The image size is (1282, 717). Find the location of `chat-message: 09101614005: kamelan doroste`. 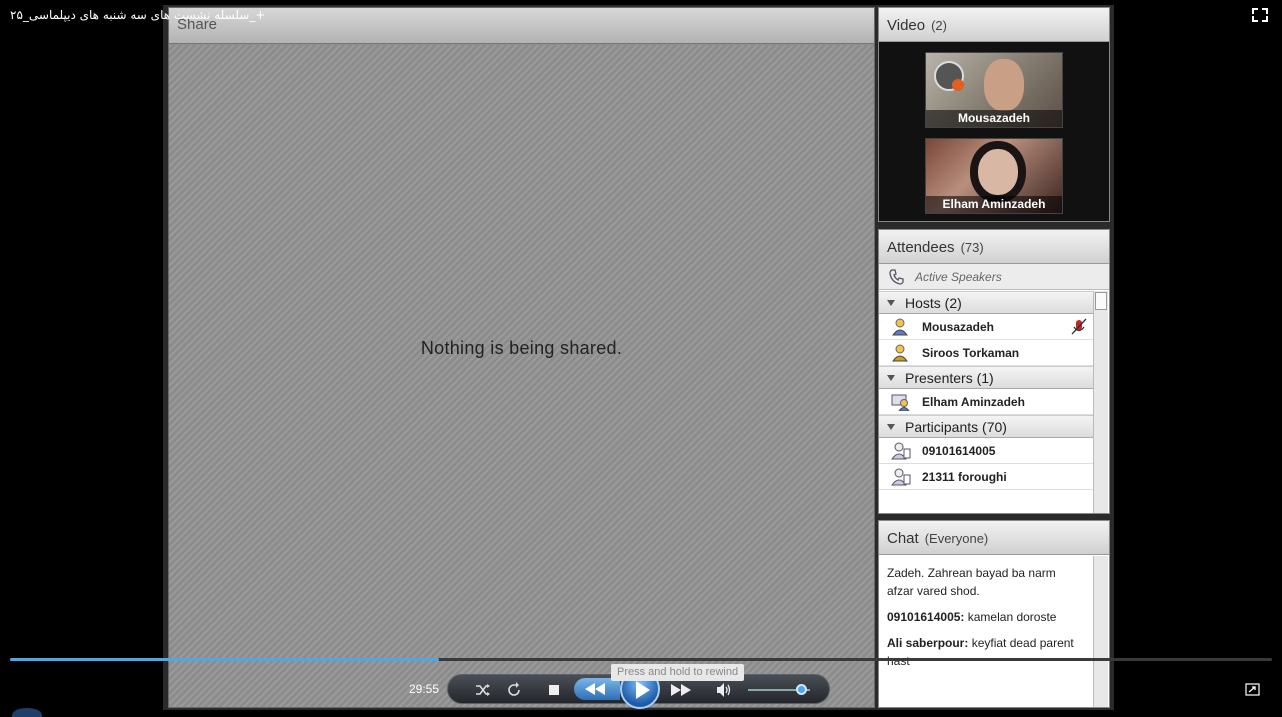

chat-message: 09101614005: kamelan doroste is located at coordinates (986, 617).